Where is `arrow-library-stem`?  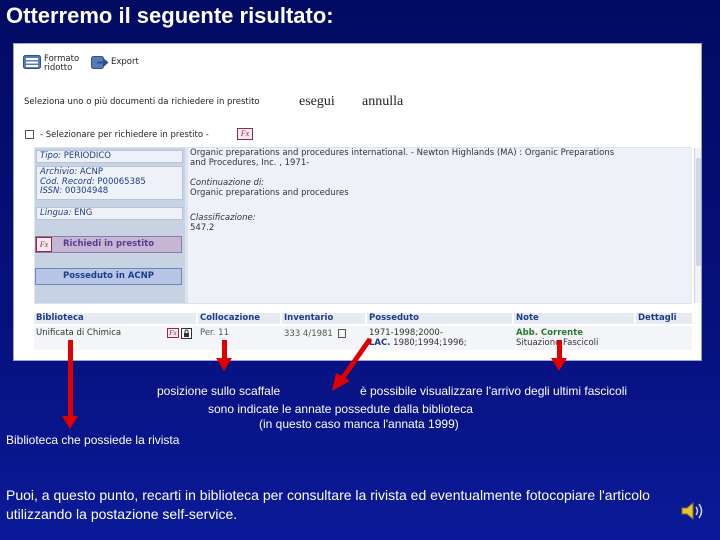 arrow-library-stem is located at coordinates (70, 379).